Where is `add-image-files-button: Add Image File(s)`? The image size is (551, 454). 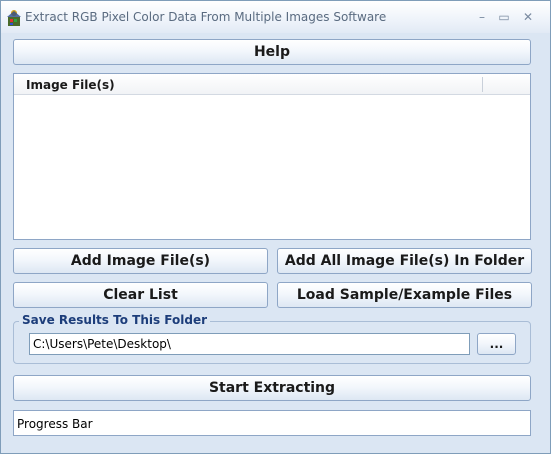 add-image-files-button: Add Image File(s) is located at coordinates (140, 261).